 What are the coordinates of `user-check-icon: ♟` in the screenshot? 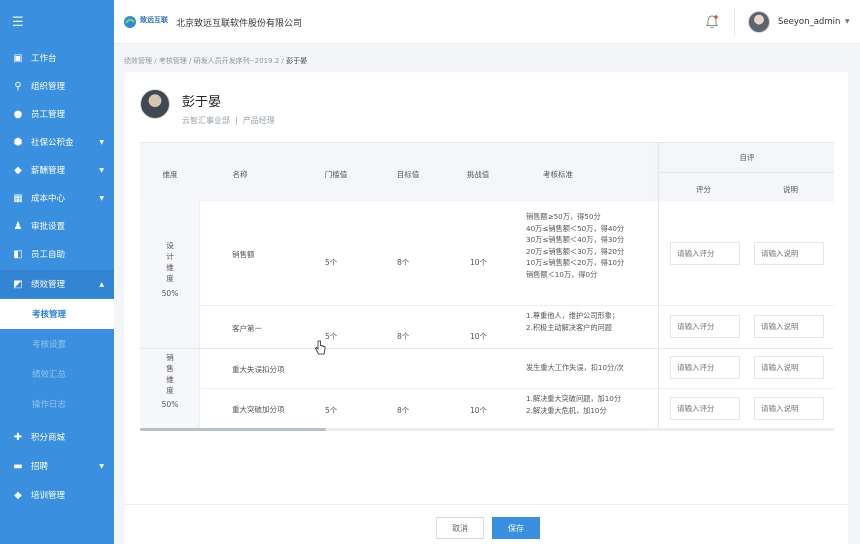 It's located at (18, 226).